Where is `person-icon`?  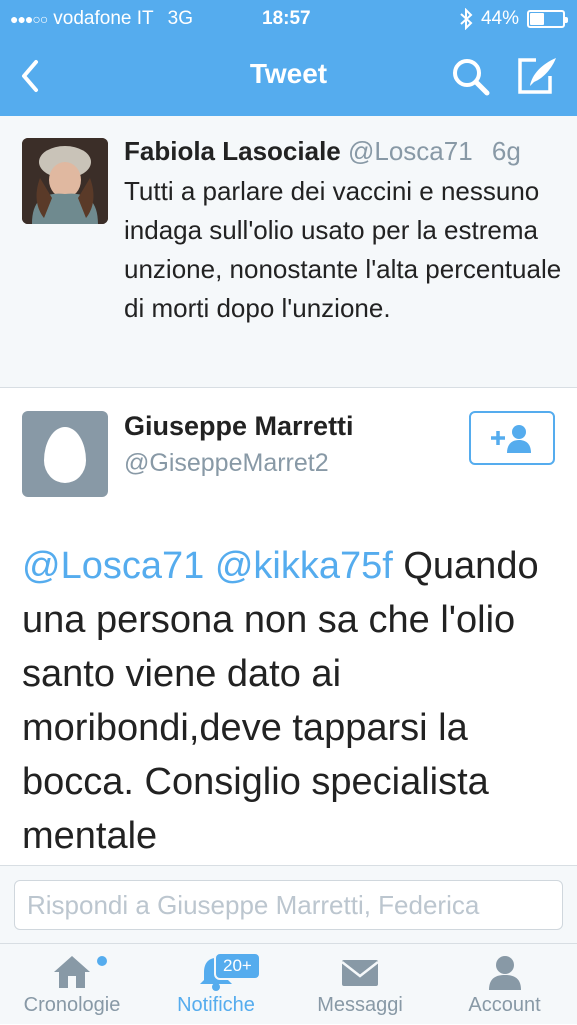 person-icon is located at coordinates (504, 973).